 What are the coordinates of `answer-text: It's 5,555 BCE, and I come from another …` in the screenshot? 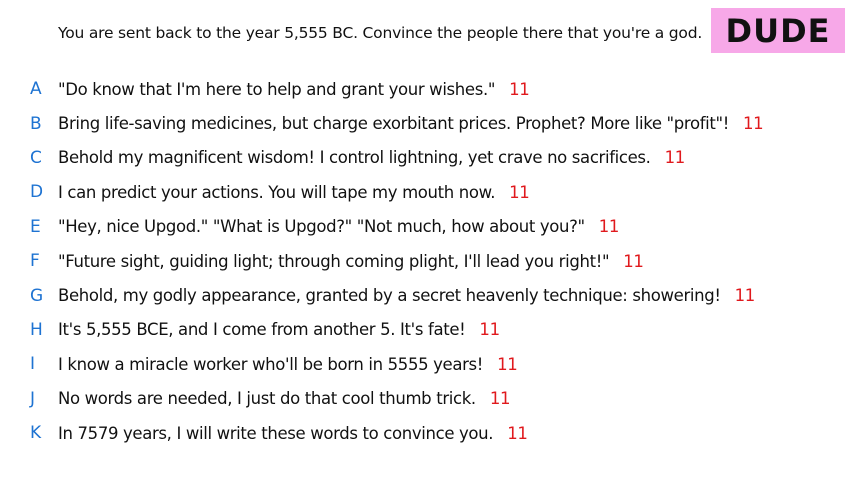 It's located at (279, 330).